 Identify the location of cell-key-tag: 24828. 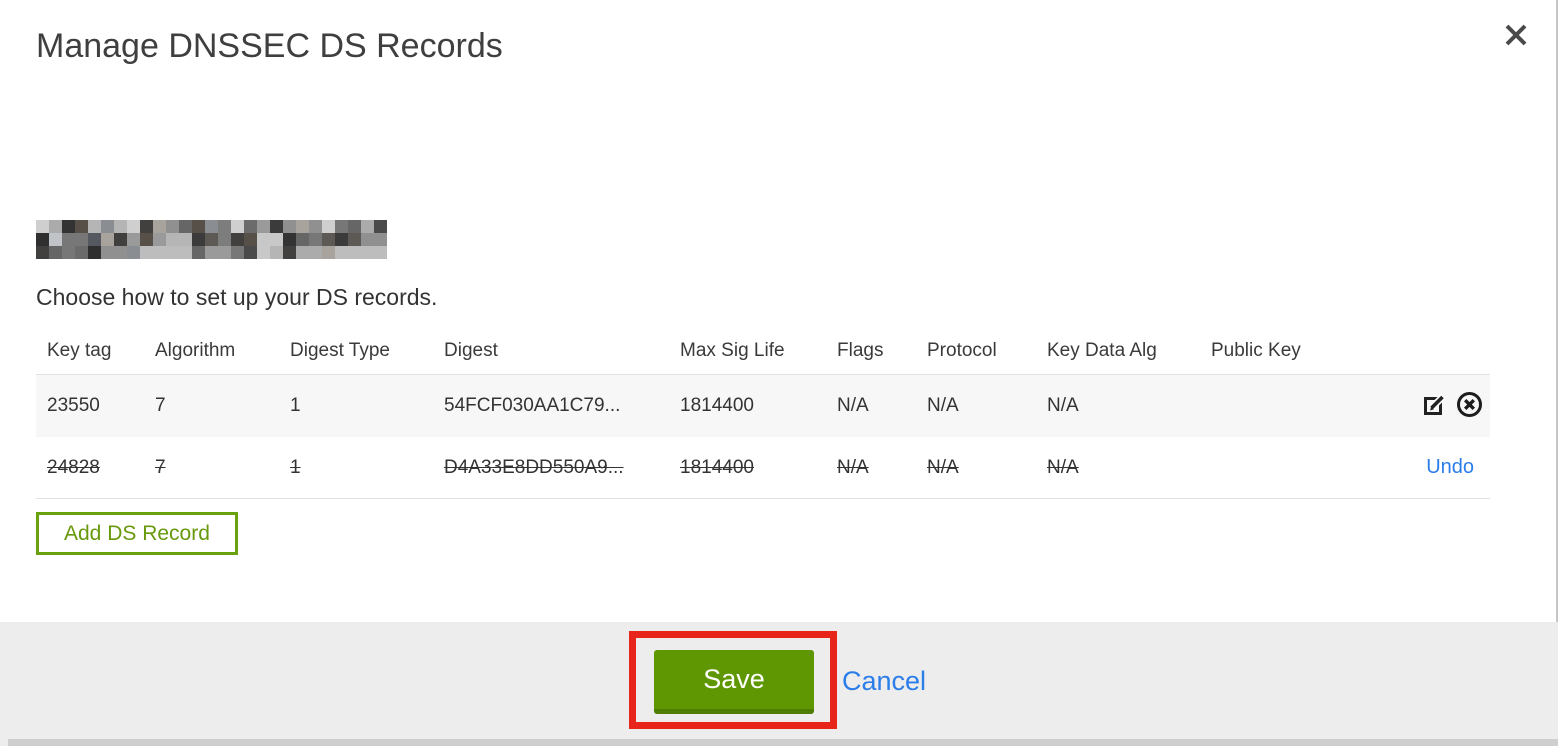
(73, 467).